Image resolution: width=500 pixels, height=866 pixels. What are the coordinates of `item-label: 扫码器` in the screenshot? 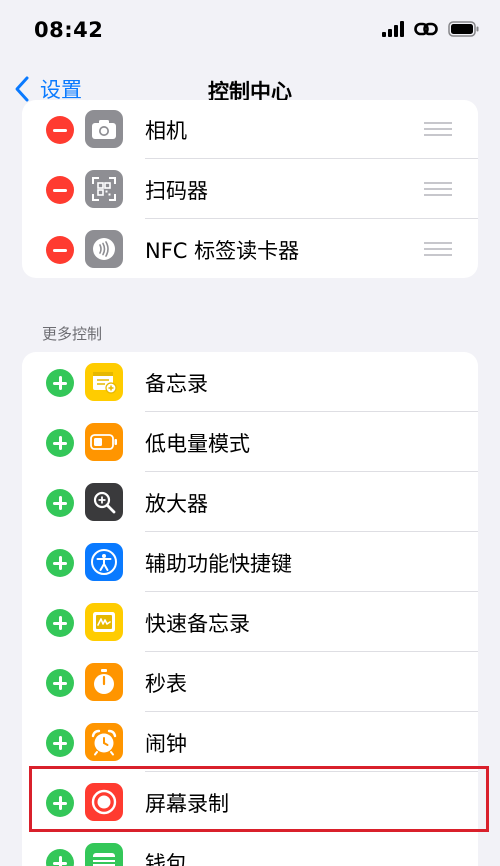 It's located at (176, 191).